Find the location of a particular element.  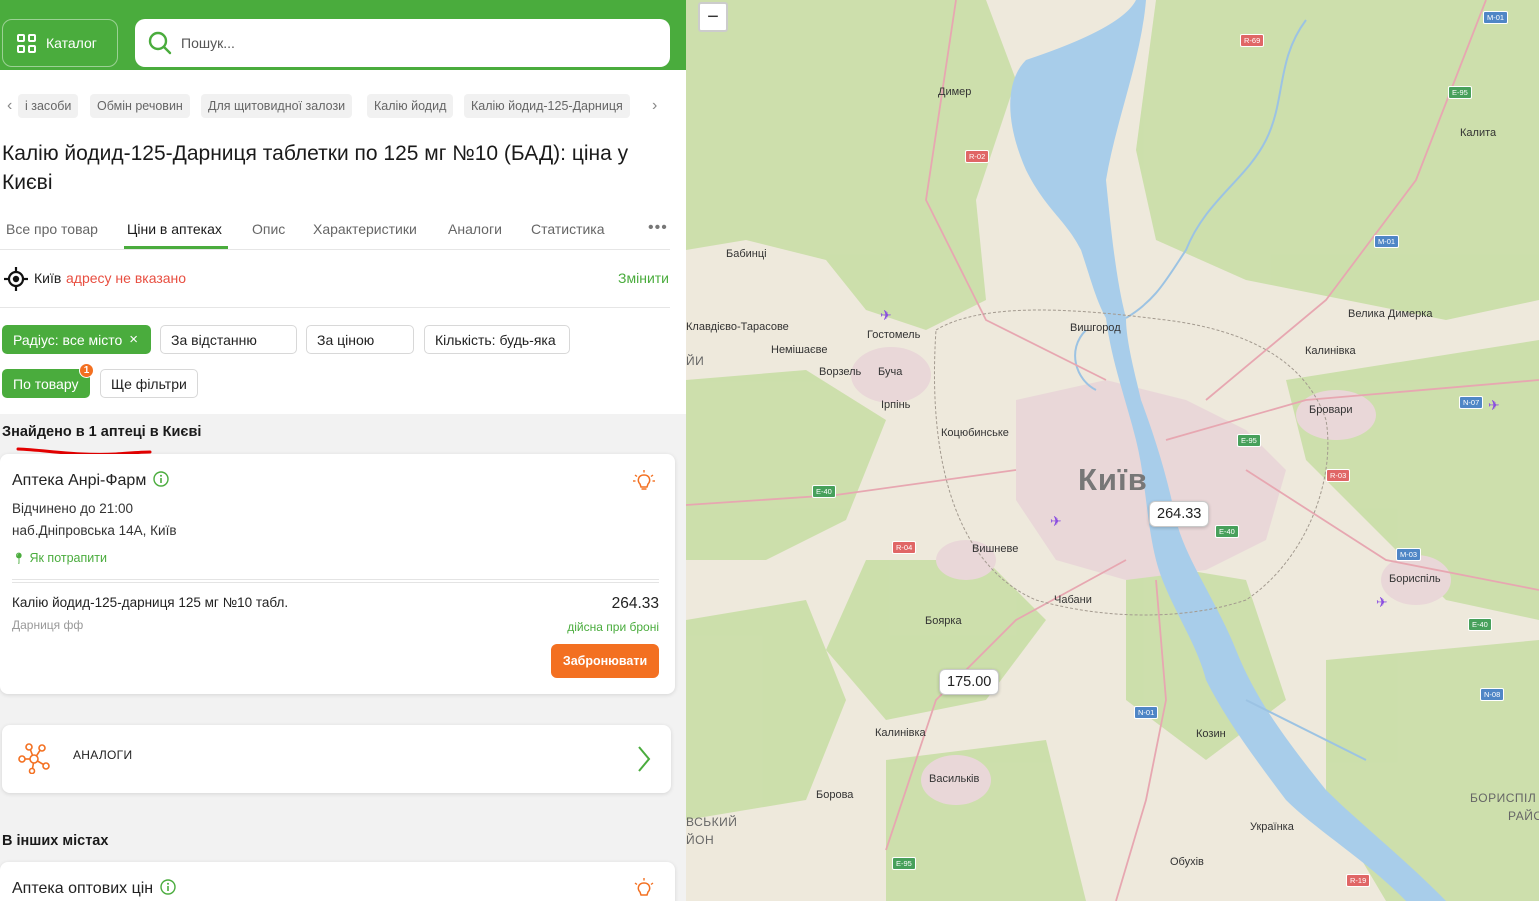

location-bar: Київ адресу не вказано Змінити is located at coordinates (335, 283).